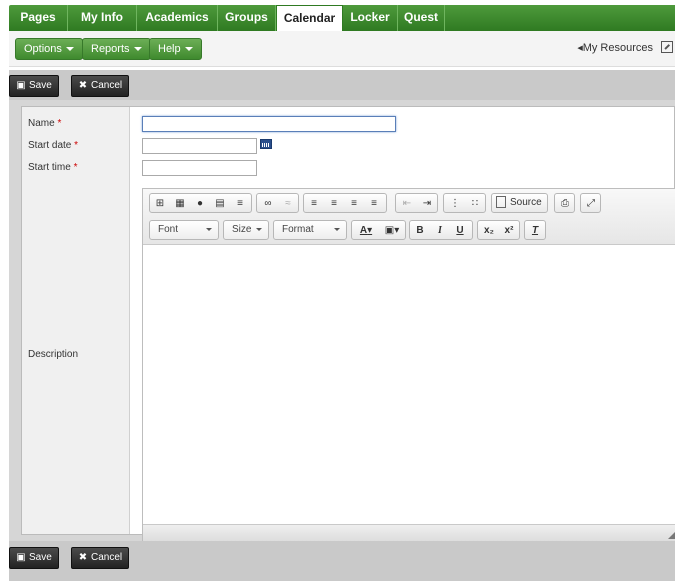  What do you see at coordinates (83, 557) in the screenshot?
I see `close-icon: ✖` at bounding box center [83, 557].